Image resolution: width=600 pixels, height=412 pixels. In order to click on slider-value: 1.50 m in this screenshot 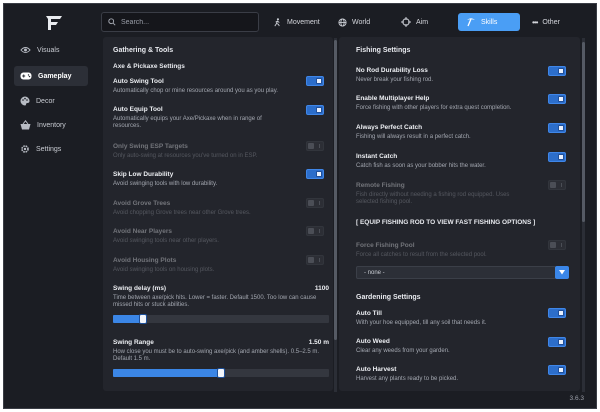, I will do `click(318, 342)`.